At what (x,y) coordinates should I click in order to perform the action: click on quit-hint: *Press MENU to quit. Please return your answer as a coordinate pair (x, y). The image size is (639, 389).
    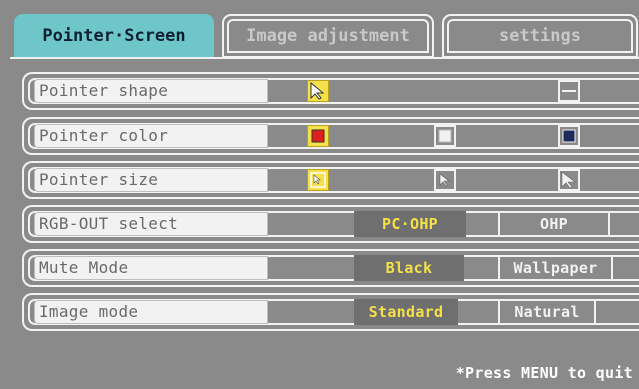
    Looking at the image, I should click on (544, 373).